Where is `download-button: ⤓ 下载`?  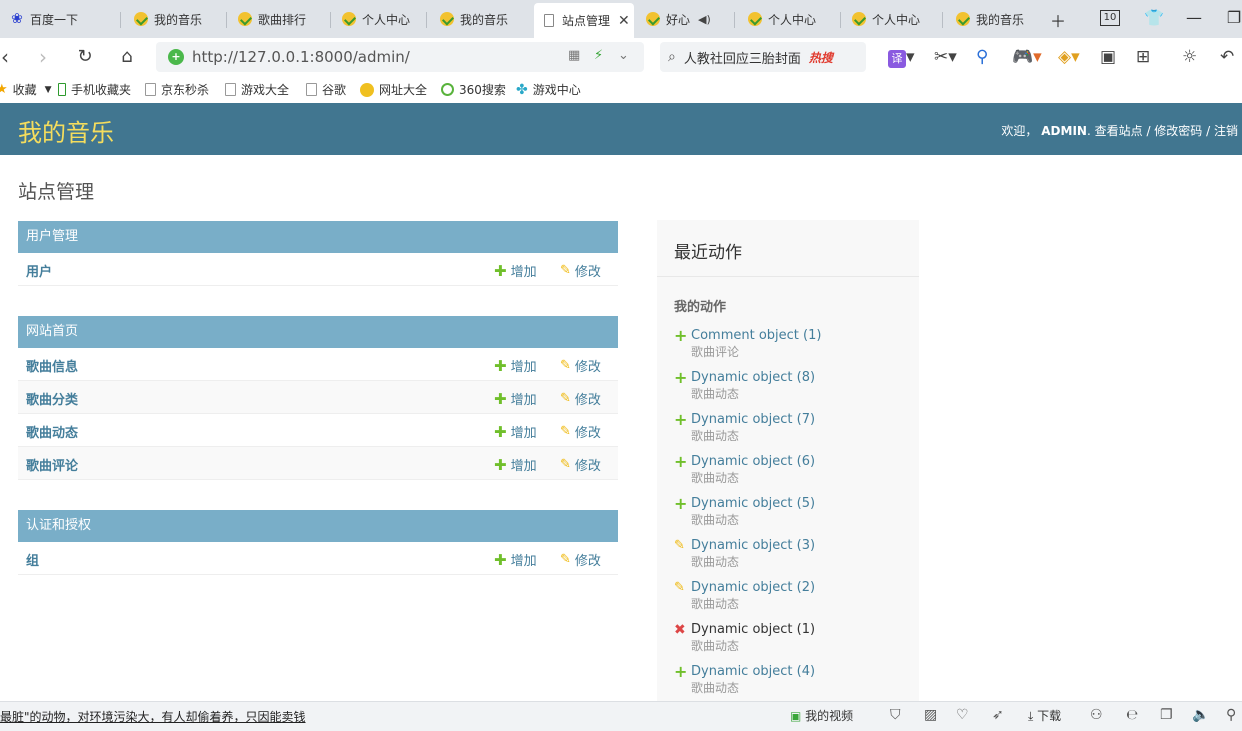
download-button: ⤓ 下载 is located at coordinates (1044, 715).